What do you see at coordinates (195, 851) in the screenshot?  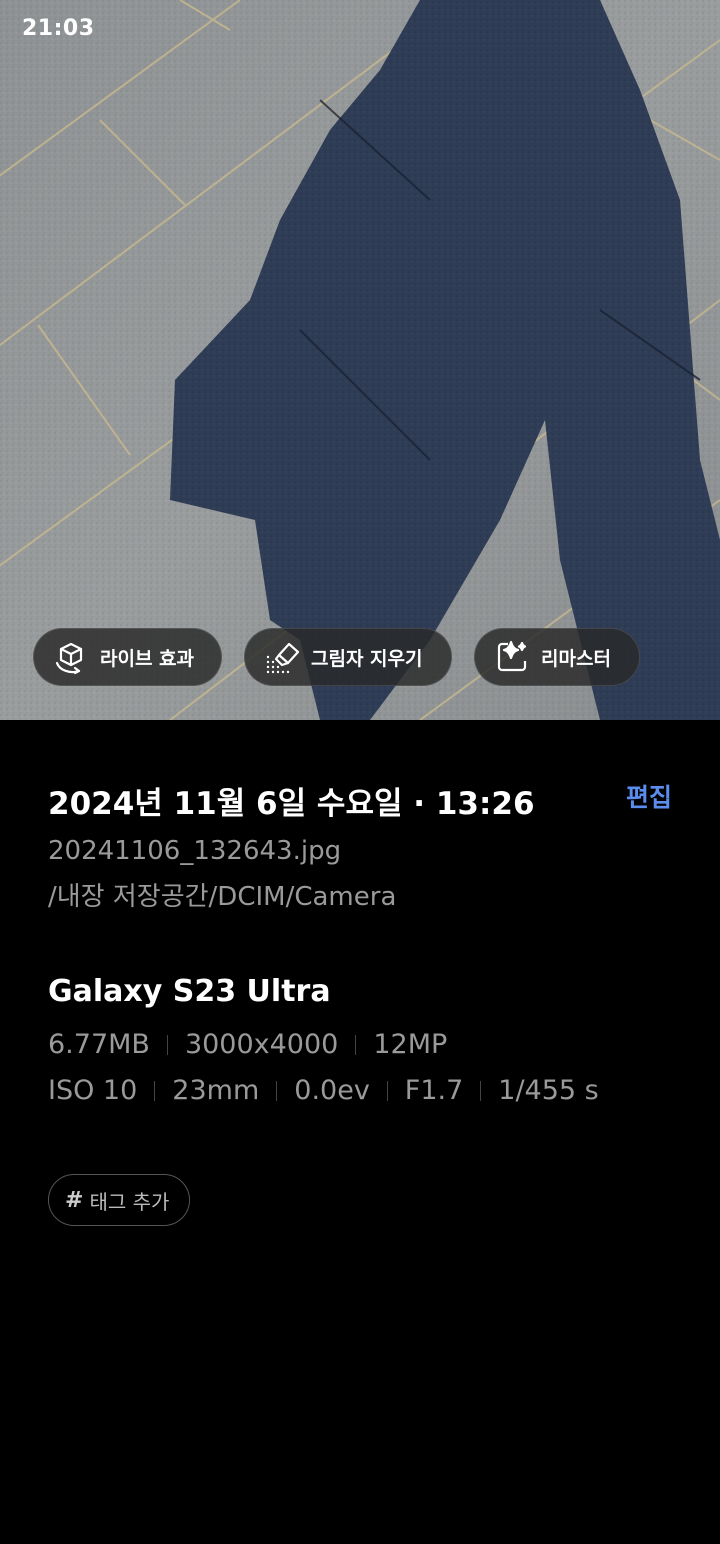 I see `file-name: 20241106_132643.jpg` at bounding box center [195, 851].